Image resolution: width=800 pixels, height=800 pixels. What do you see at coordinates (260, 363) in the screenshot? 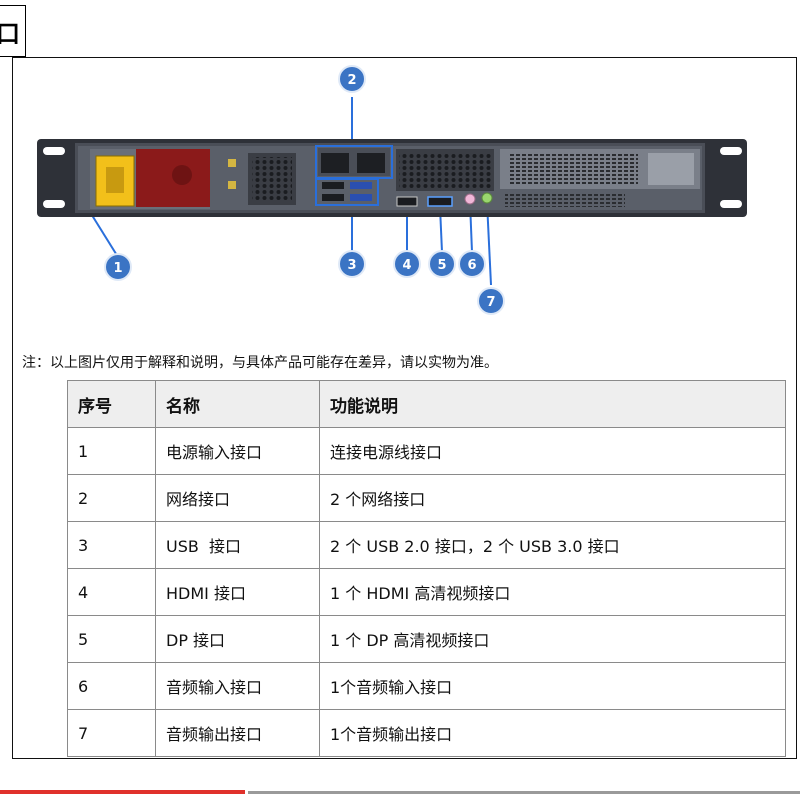
I see `disclaimer-note: 注：以上图片仅用于解释和说明，与具体产品可能存在差异，请以实物为准。` at bounding box center [260, 363].